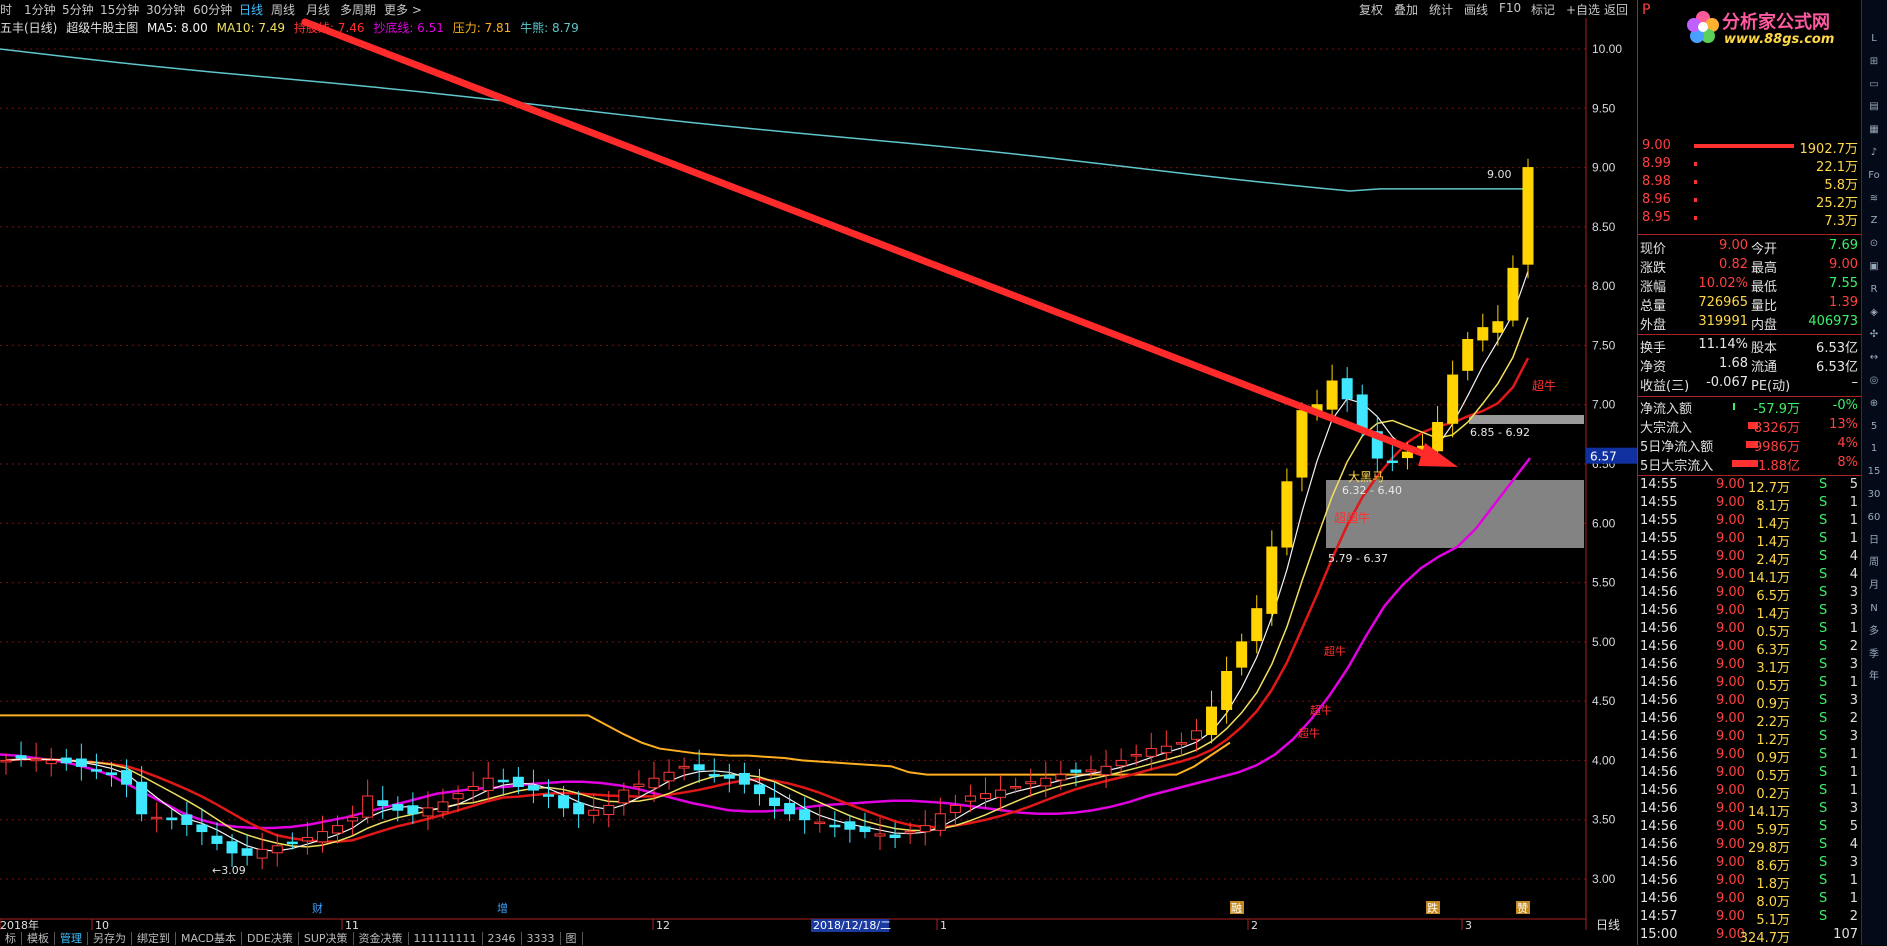 The width and height of the screenshot is (1887, 946). What do you see at coordinates (318, 9) in the screenshot?
I see `period-tab: 月线` at bounding box center [318, 9].